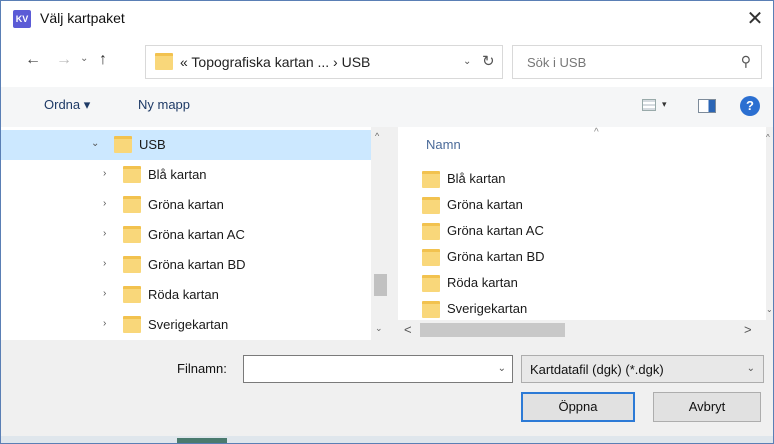 This screenshot has width=774, height=444. What do you see at coordinates (476, 178) in the screenshot?
I see `file-name: Blå kartan` at bounding box center [476, 178].